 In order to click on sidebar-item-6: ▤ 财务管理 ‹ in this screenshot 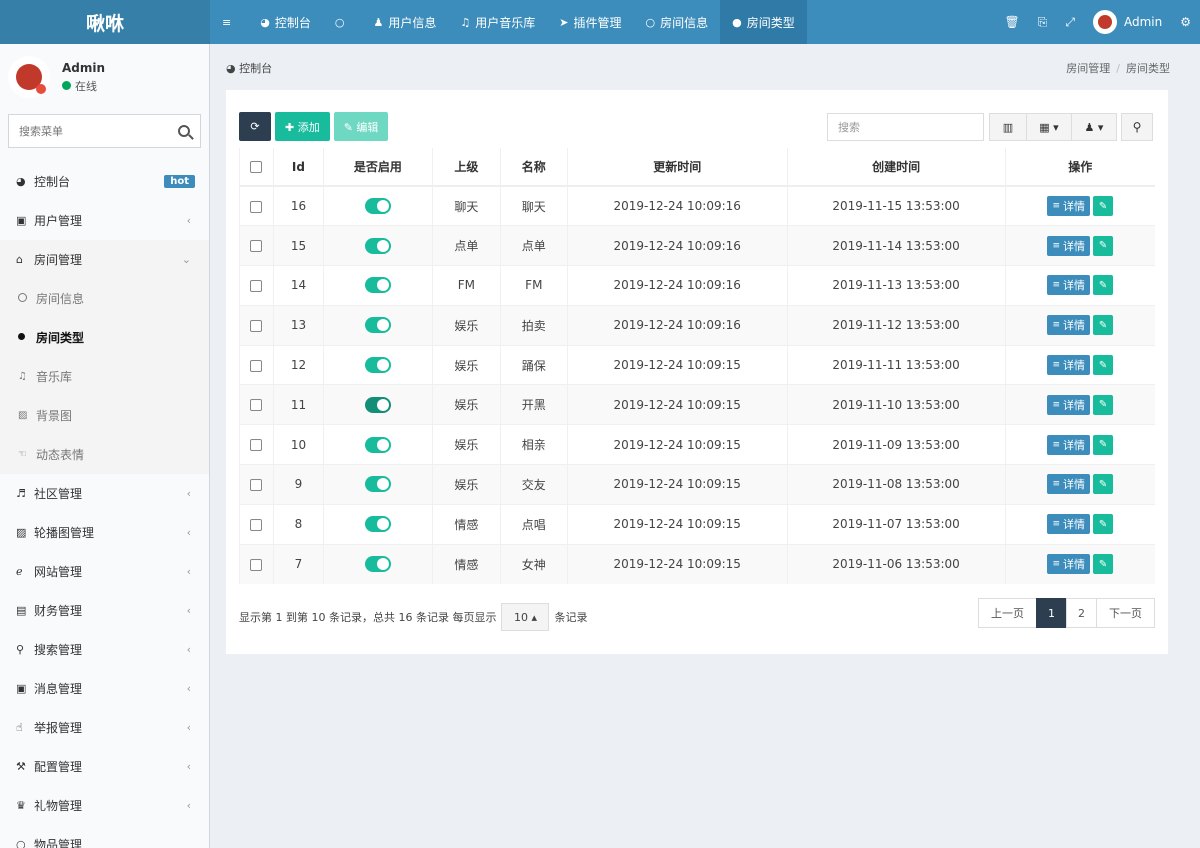, I will do `click(104, 610)`.